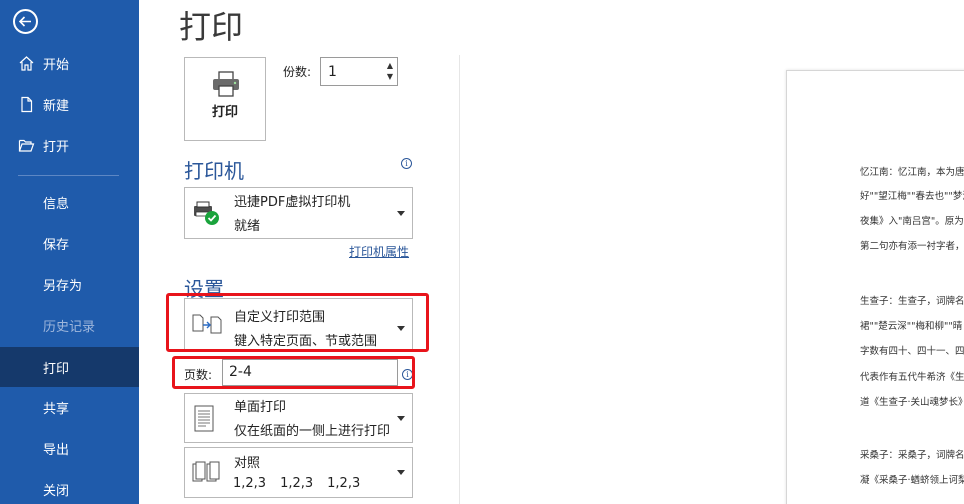  I want to click on preview-text-line: 凝《采桑子·蝤蛴领上诃梨, so click(912, 480).